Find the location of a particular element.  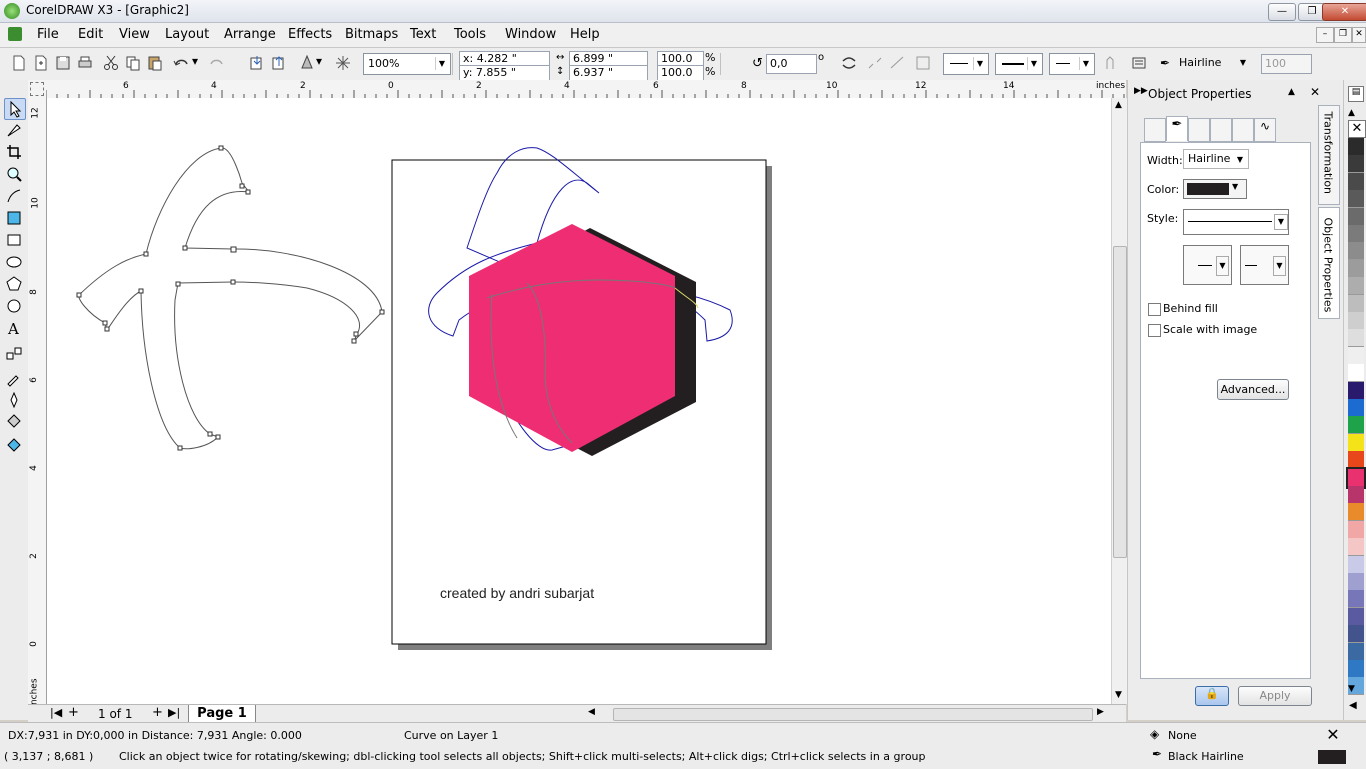

wrap-text-icon is located at coordinates (1111, 63).